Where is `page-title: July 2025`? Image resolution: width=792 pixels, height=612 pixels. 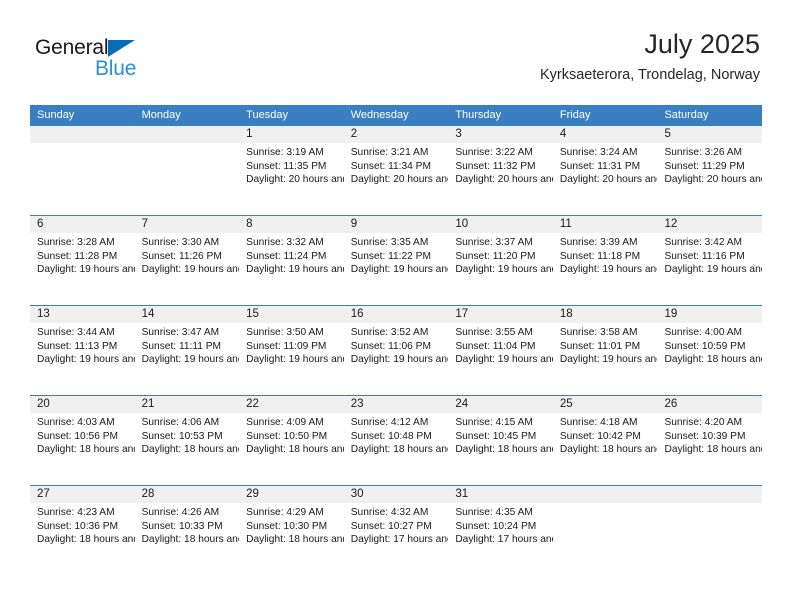
page-title: July 2025 is located at coordinates (702, 44).